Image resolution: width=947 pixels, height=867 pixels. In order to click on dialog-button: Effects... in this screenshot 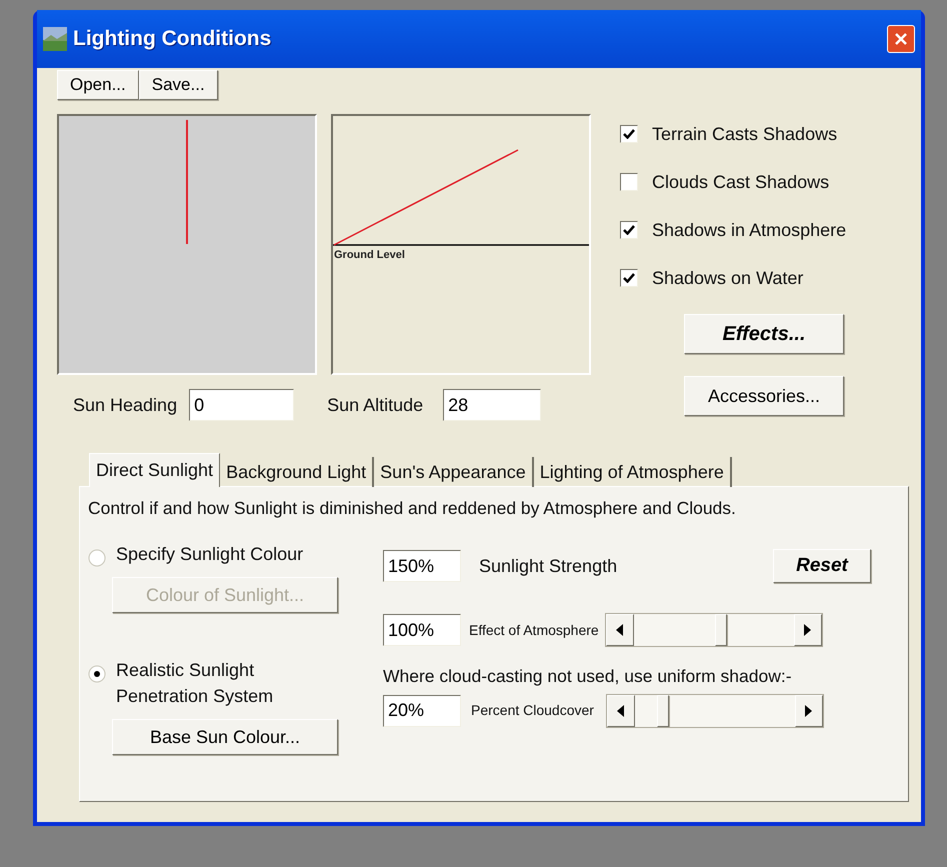, I will do `click(764, 334)`.